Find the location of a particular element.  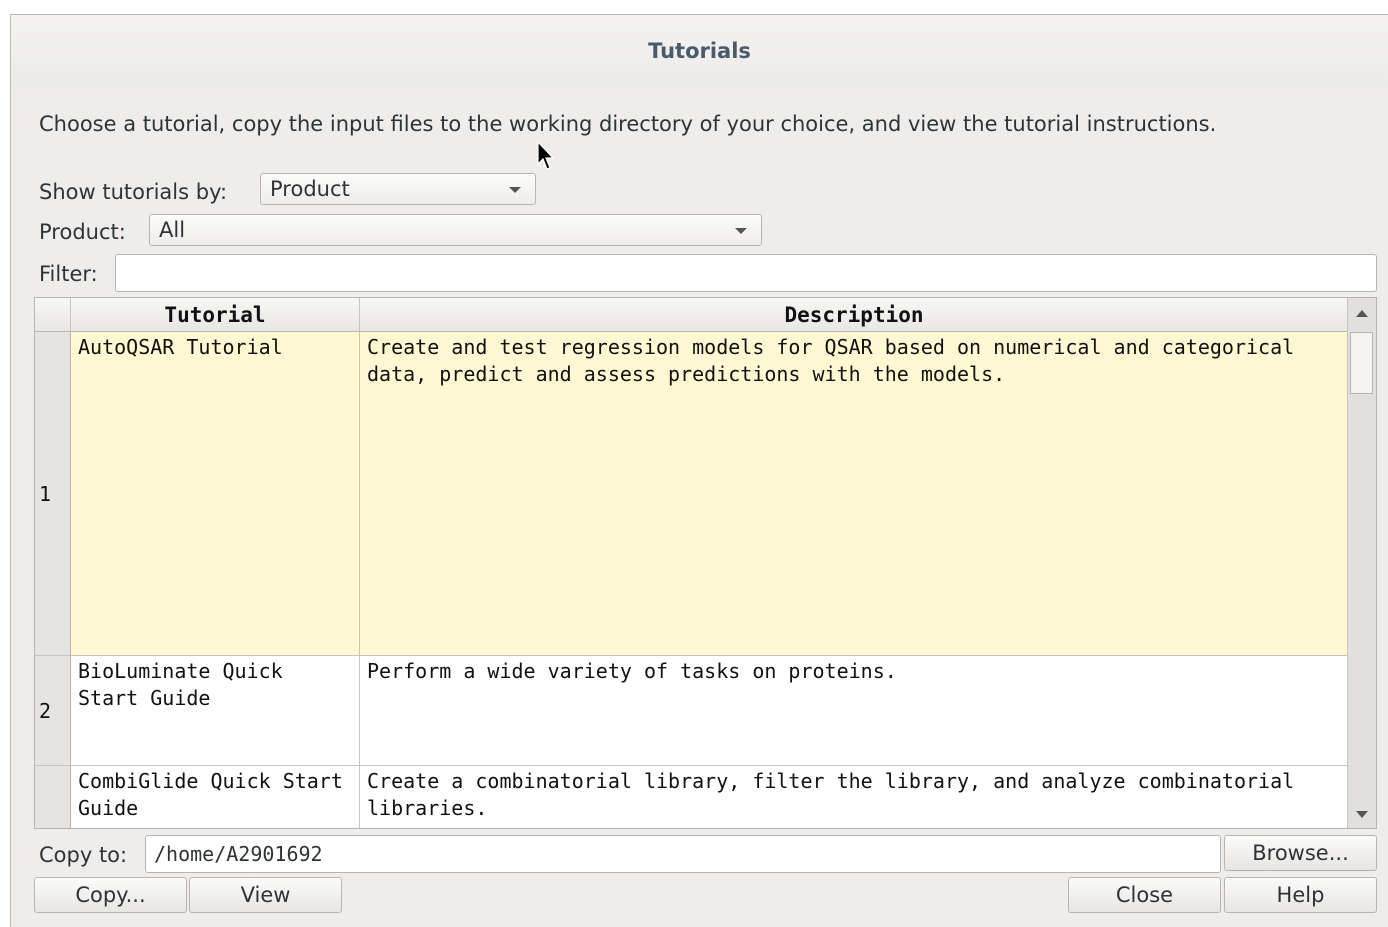

filter-label: Filter: is located at coordinates (68, 274).